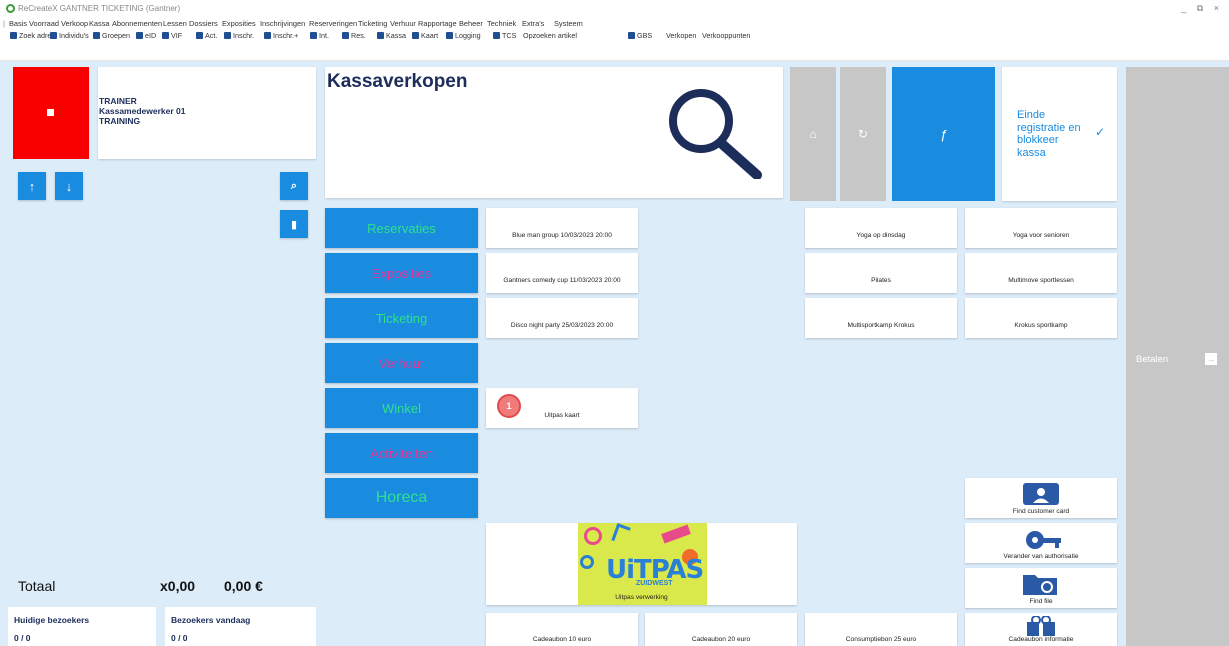 This screenshot has width=1229, height=646. I want to click on category-horeca: Horeca, so click(401, 498).